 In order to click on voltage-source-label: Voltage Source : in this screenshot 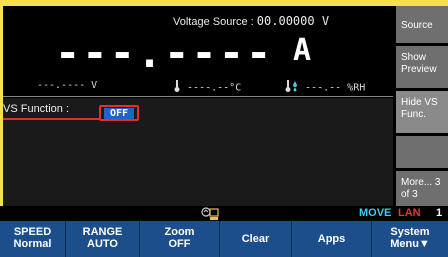, I will do `click(213, 22)`.